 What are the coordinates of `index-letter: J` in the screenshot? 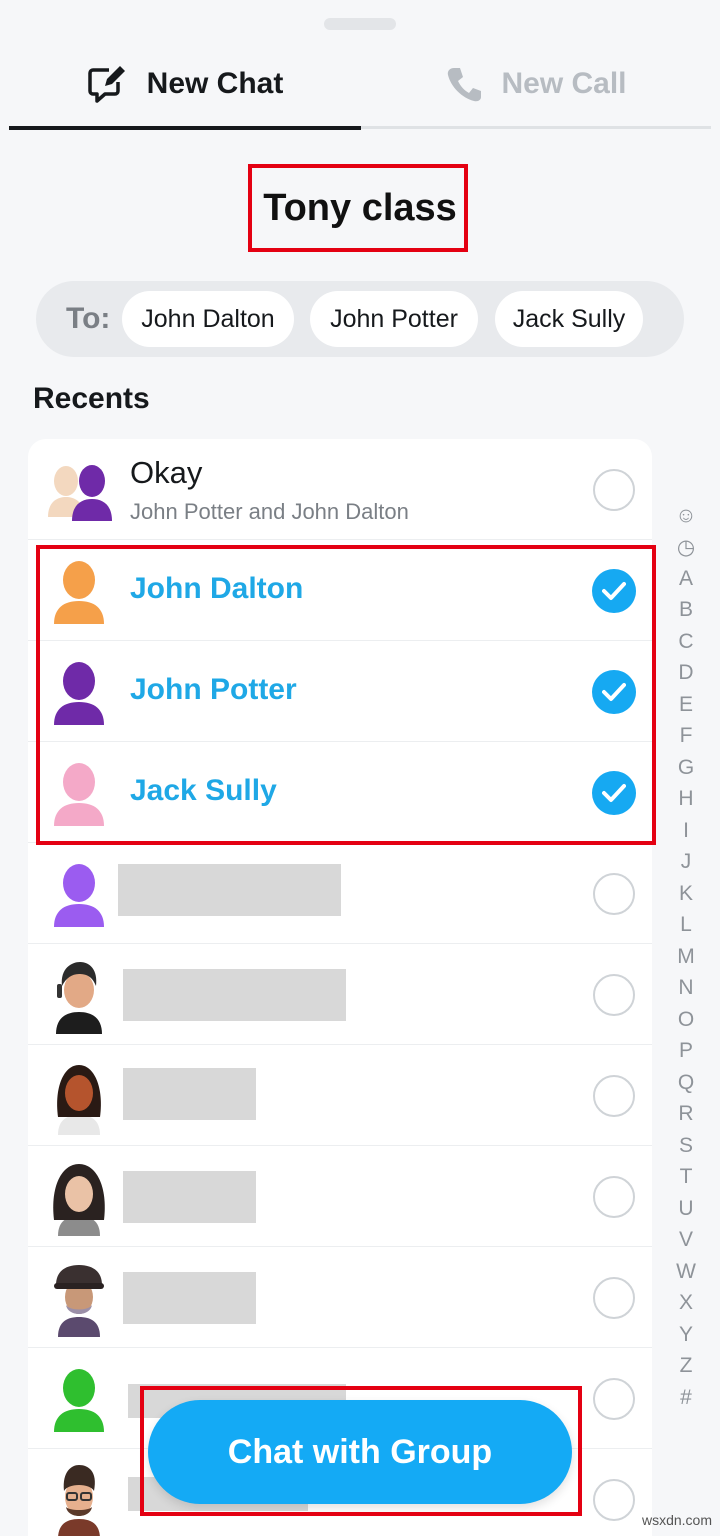 It's located at (686, 863).